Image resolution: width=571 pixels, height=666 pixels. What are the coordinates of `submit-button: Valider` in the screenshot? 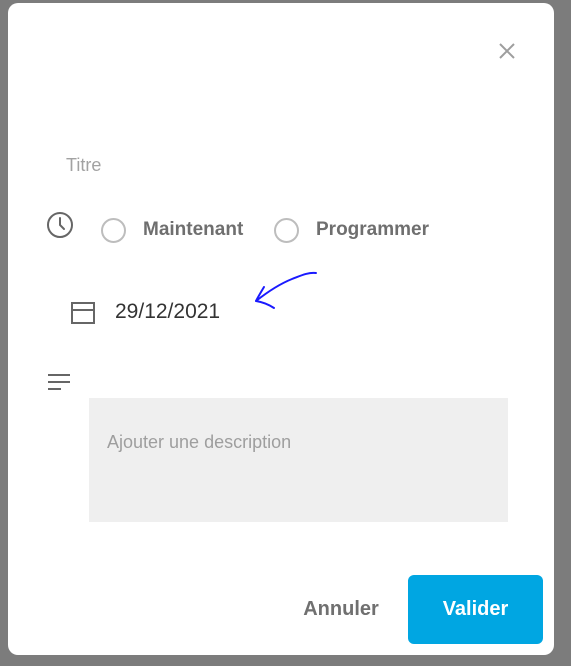 It's located at (475, 609).